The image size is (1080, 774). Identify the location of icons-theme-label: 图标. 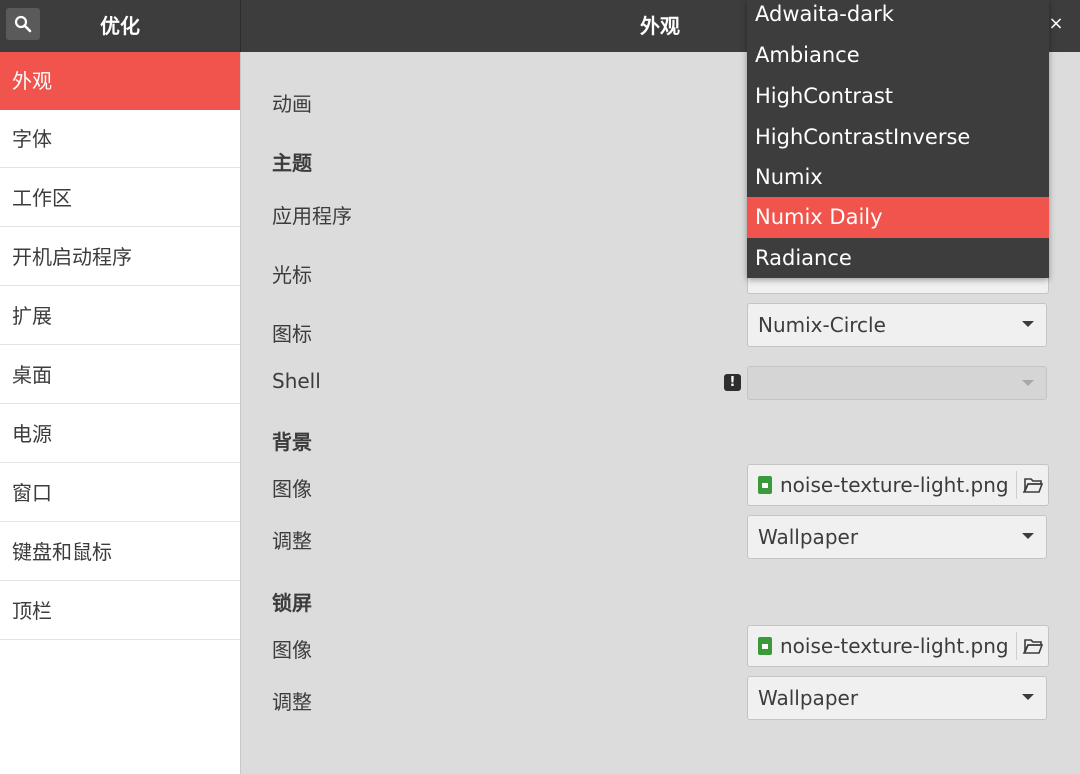
(292, 334).